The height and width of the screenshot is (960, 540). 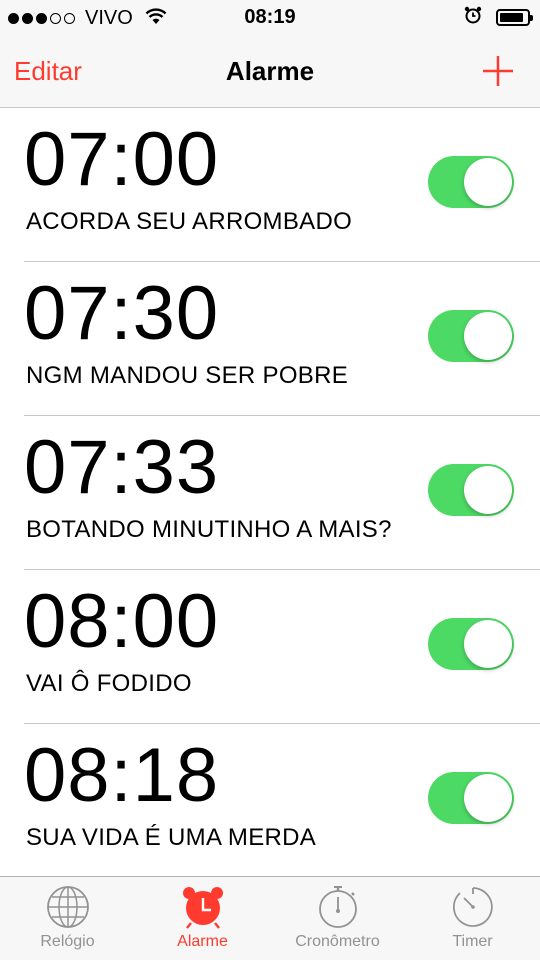 I want to click on alarm-label: VAI Ô FODIDO, so click(x=109, y=683).